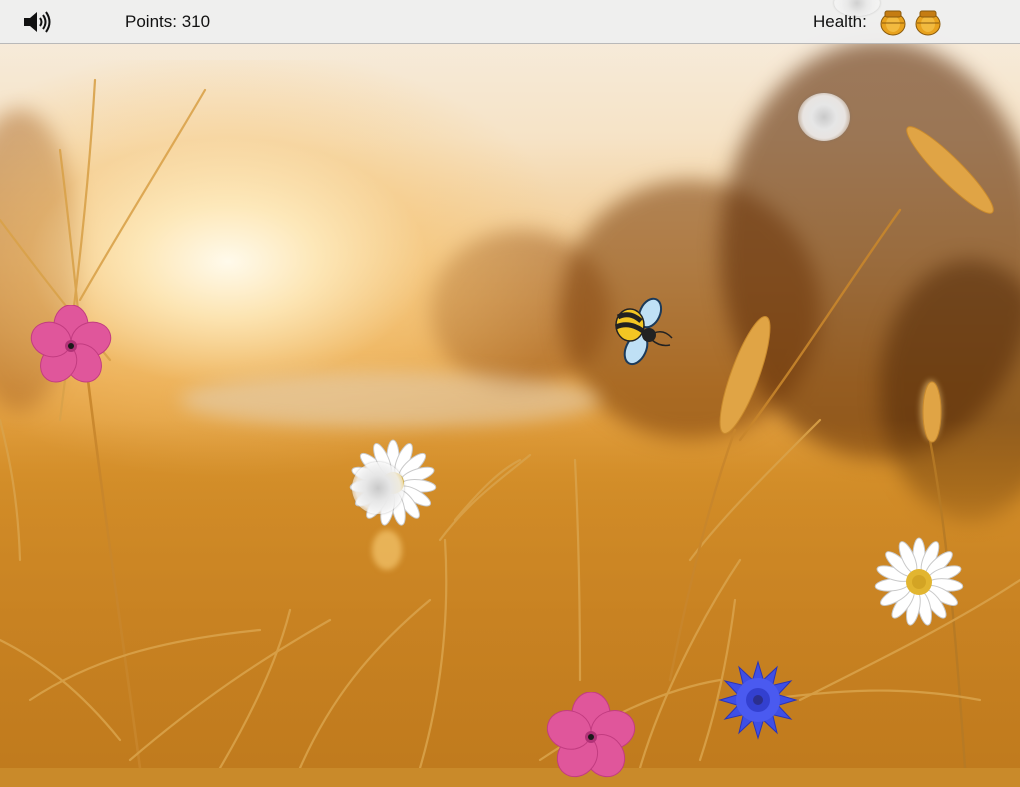 The image size is (1020, 787). I want to click on speaker-icon, so click(37, 22).